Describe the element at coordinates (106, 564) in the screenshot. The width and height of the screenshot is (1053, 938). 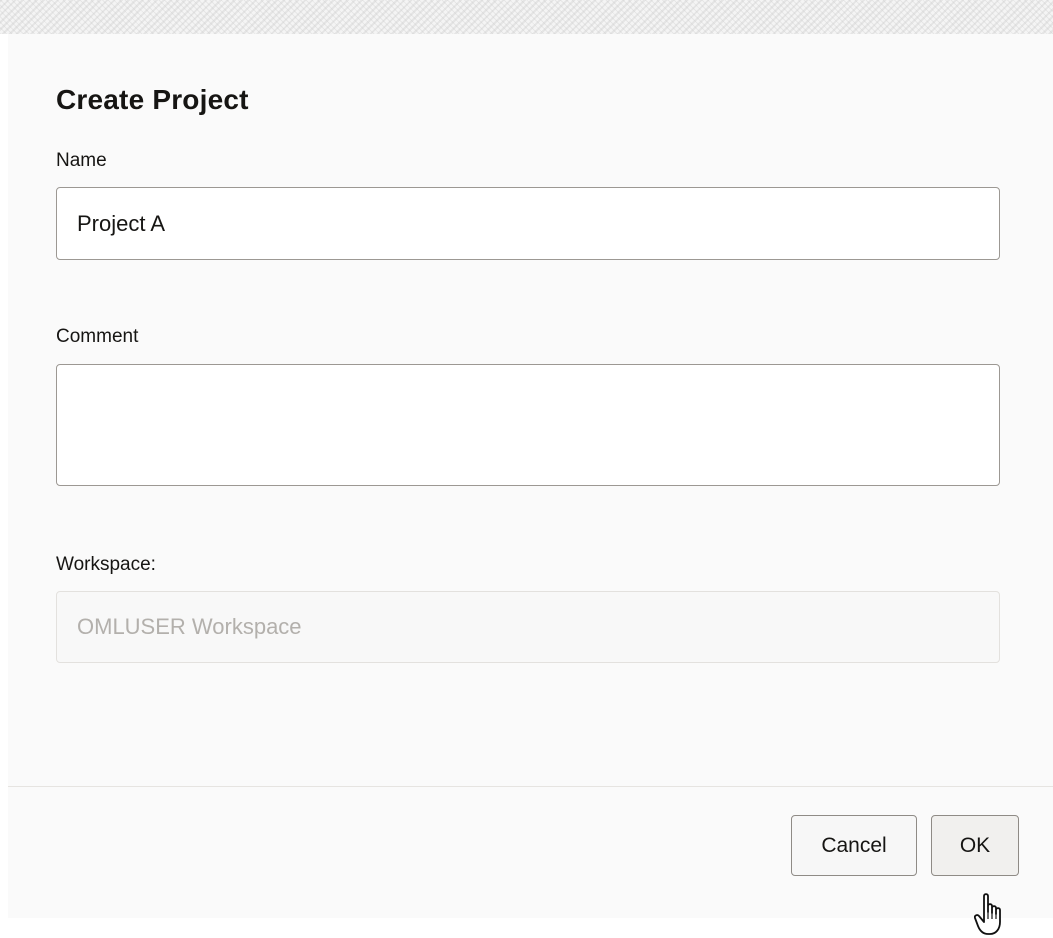
I see `workspace-label: Workspace:` at that location.